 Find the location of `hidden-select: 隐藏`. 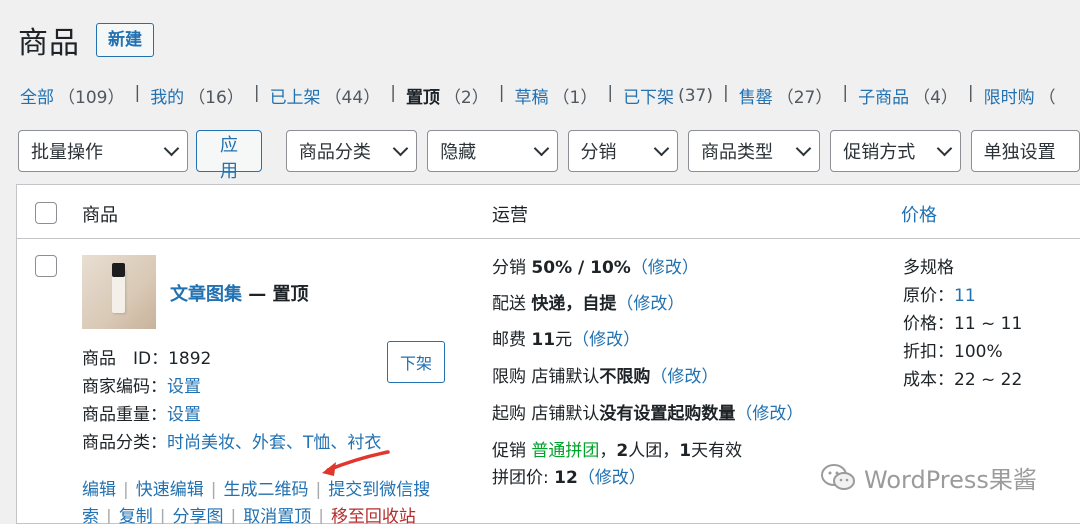

hidden-select: 隐藏 is located at coordinates (492, 151).